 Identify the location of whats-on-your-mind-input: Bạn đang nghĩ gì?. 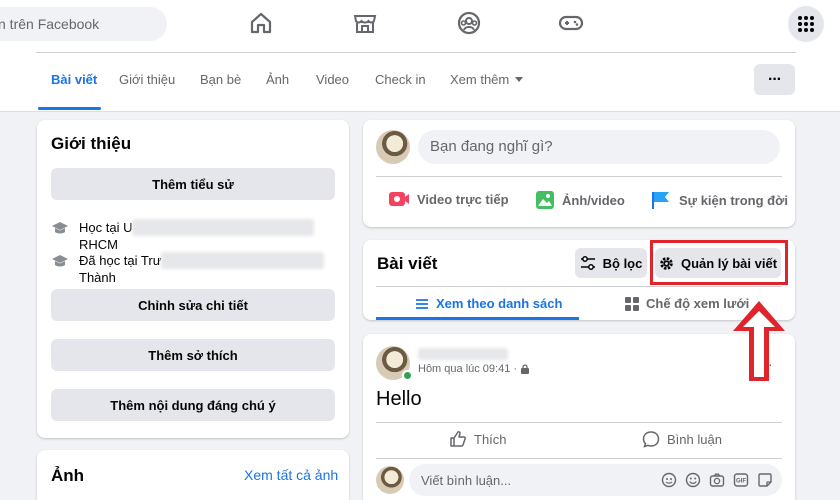
(599, 147).